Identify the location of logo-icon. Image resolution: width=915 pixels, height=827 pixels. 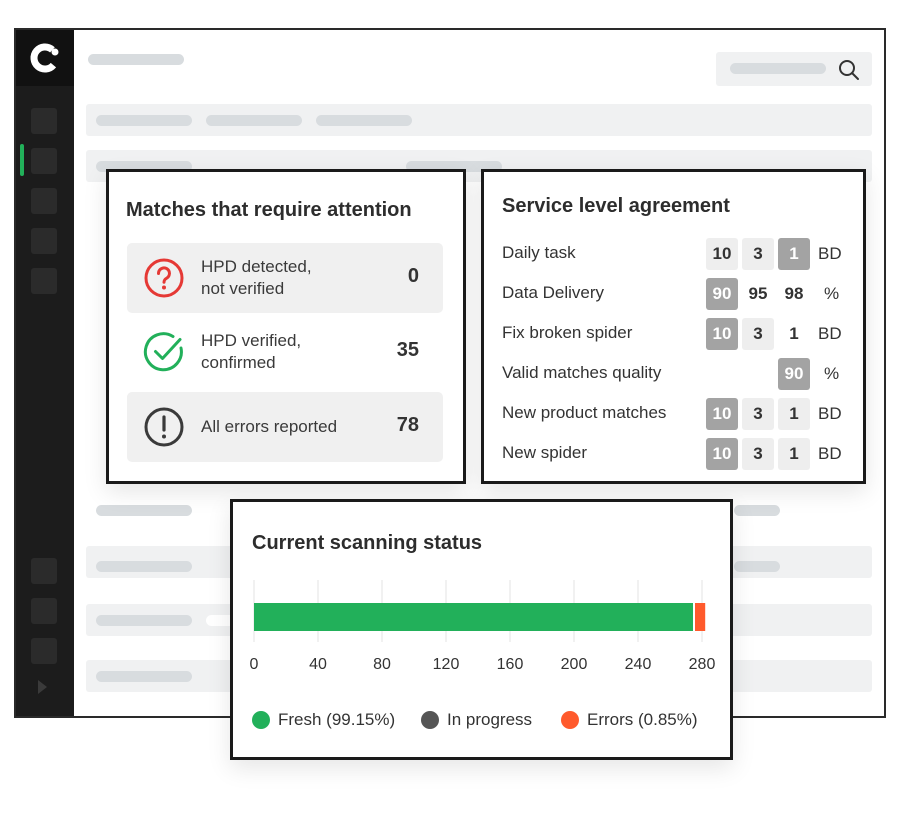
(45, 58).